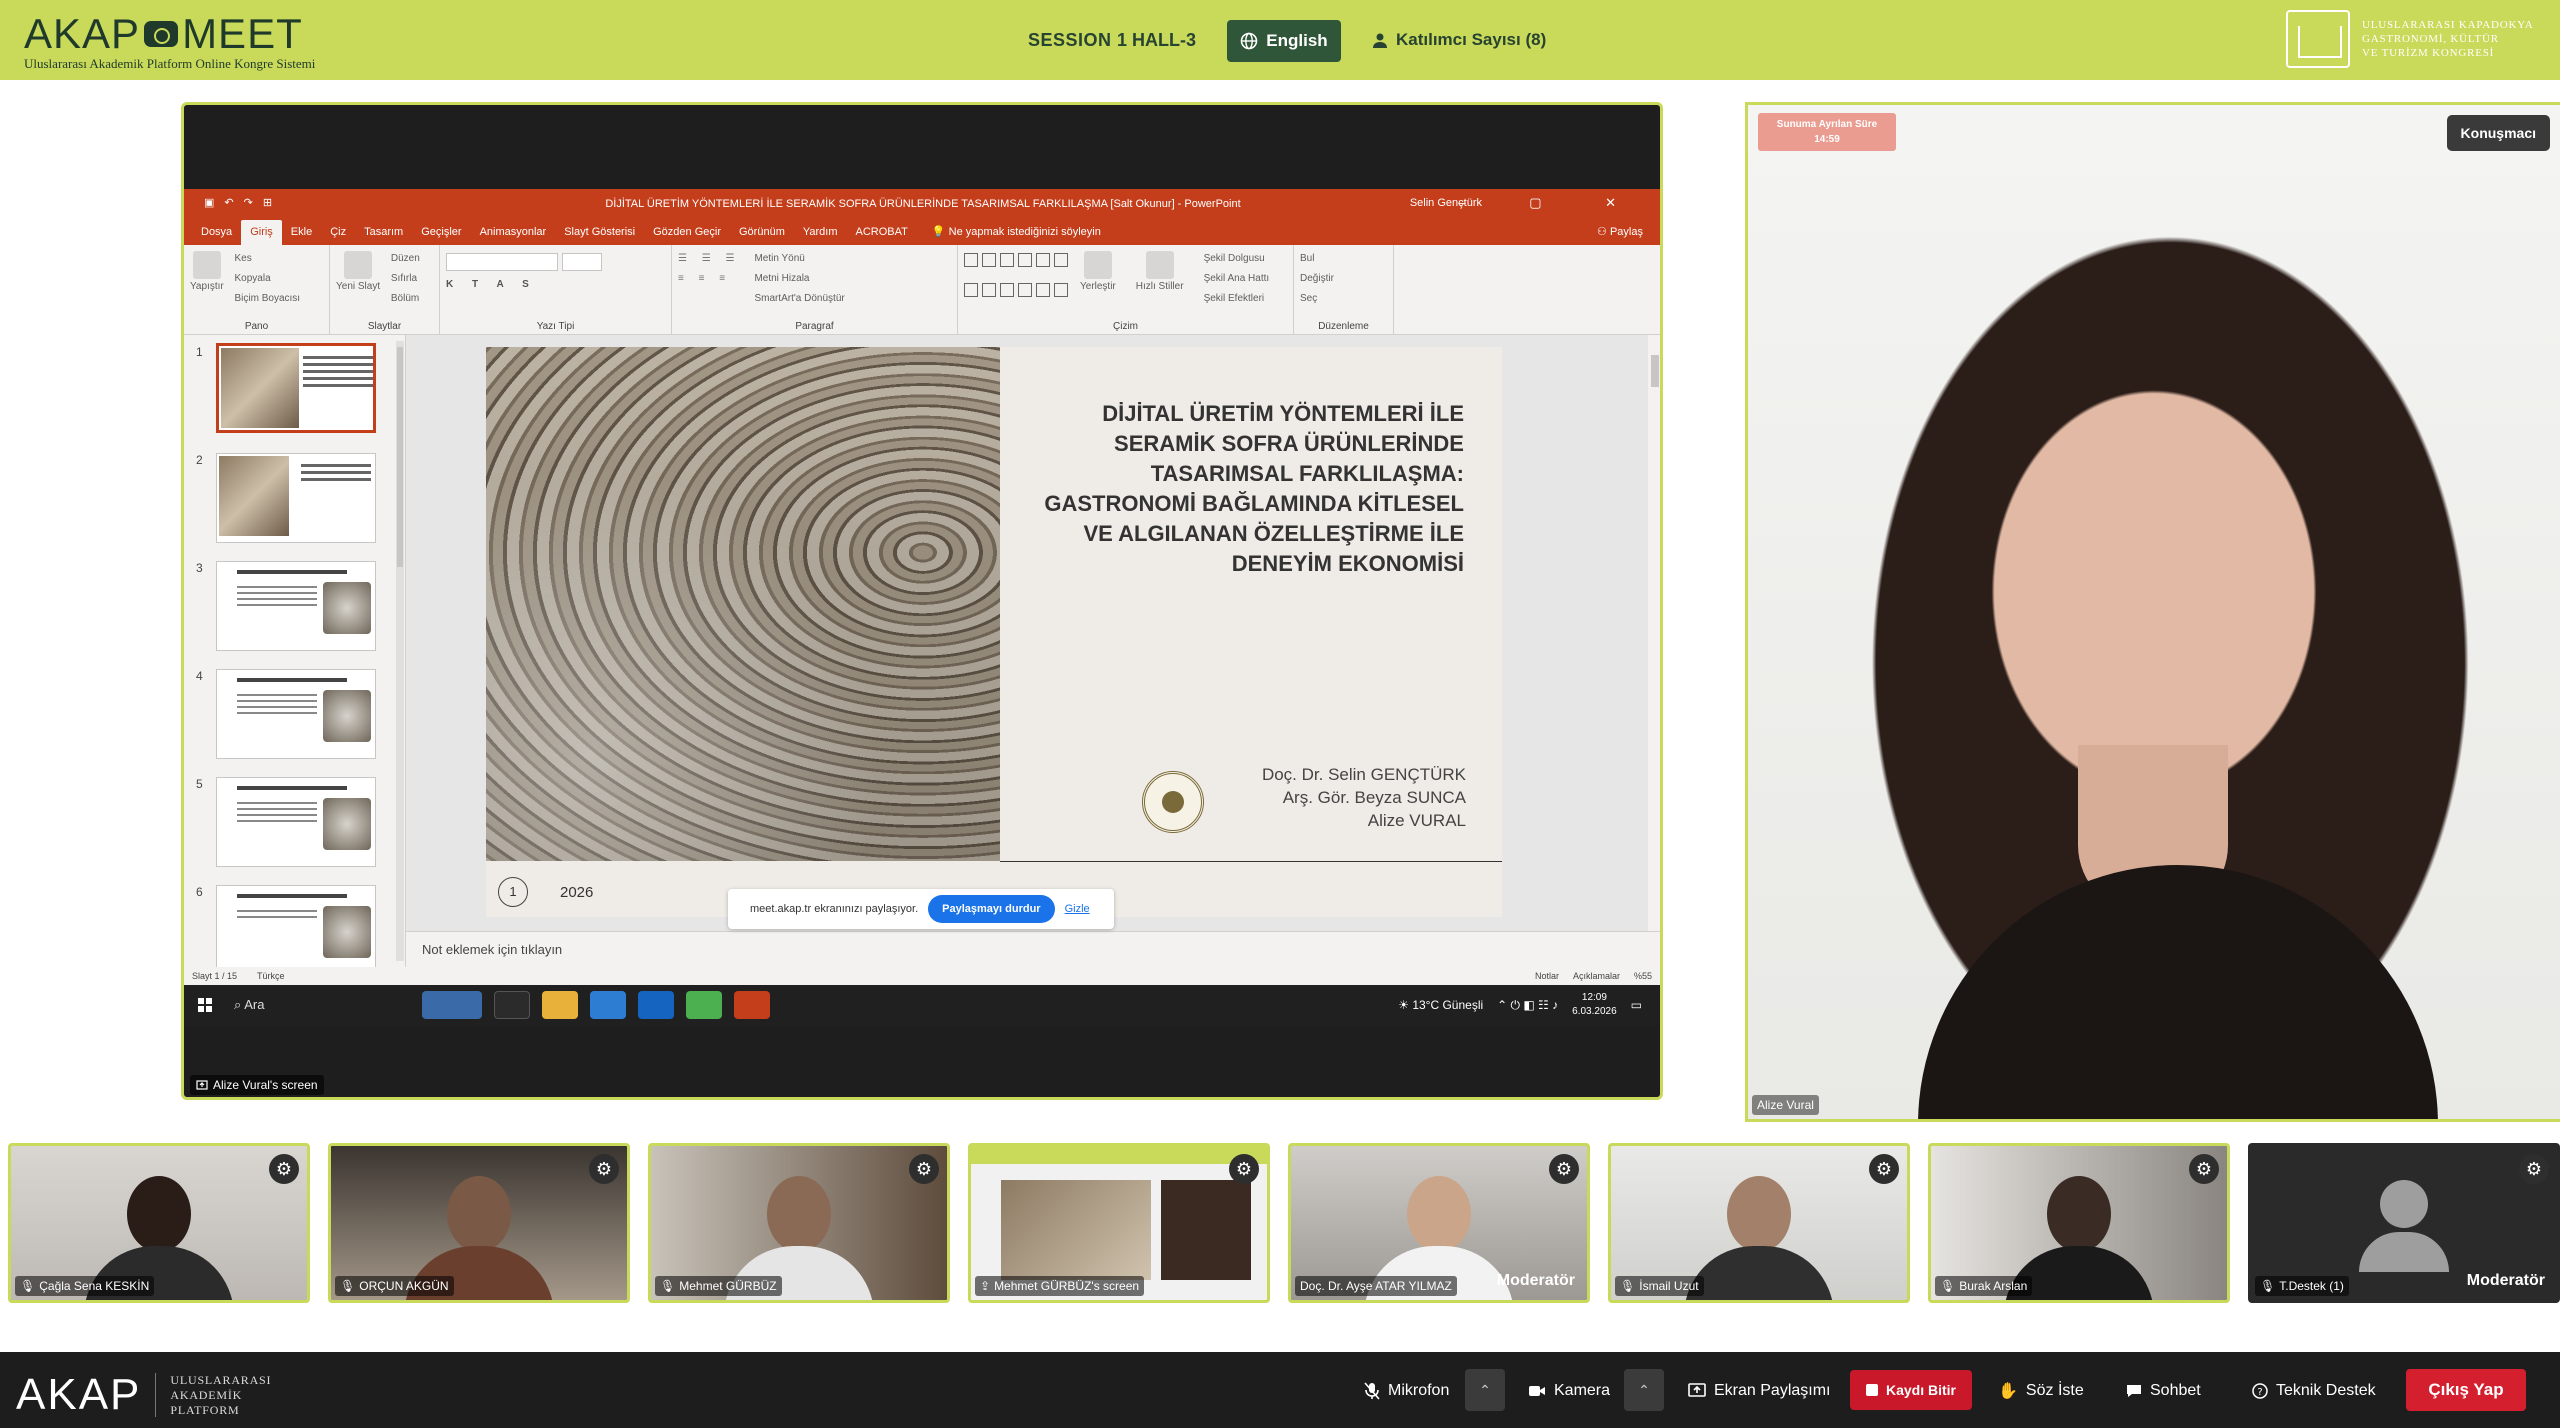 The image size is (2560, 1428). Describe the element at coordinates (1594, 1005) in the screenshot. I see `taskbar-clock: 12:09 6.03.2026` at that location.